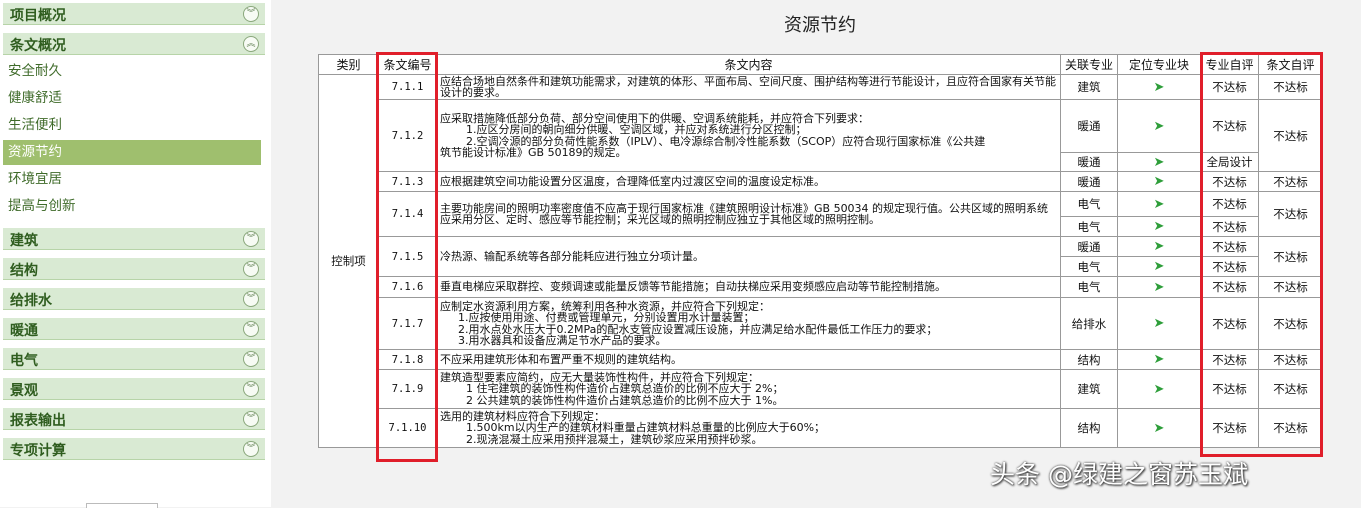 This screenshot has height=508, width=1361. Describe the element at coordinates (625, 400) in the screenshot. I see `content-line: 2 公共建筑的装饰性构件造价占建筑总造价的比例不应大于 1%。` at that location.